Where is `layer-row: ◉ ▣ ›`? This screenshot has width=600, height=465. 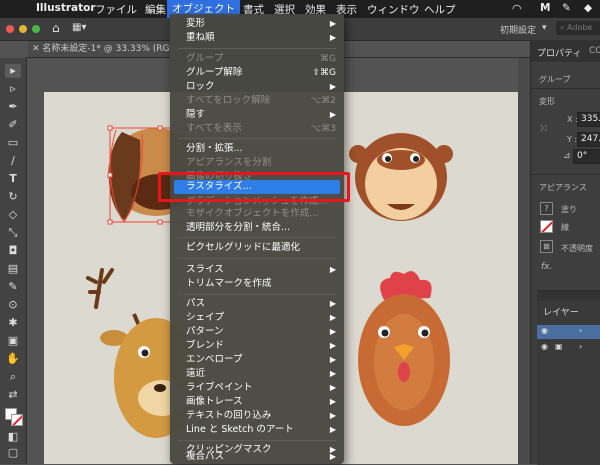 layer-row: ◉ ▣ › is located at coordinates (568, 348).